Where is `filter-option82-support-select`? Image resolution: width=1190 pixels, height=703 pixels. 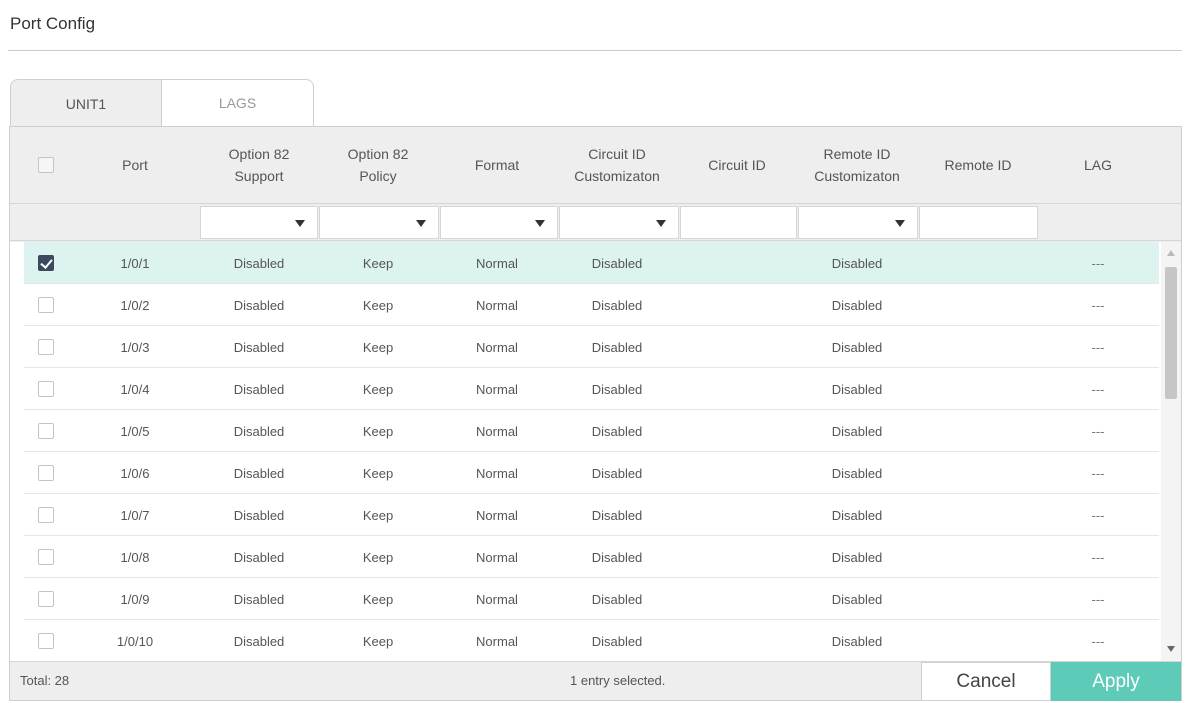 filter-option82-support-select is located at coordinates (259, 222).